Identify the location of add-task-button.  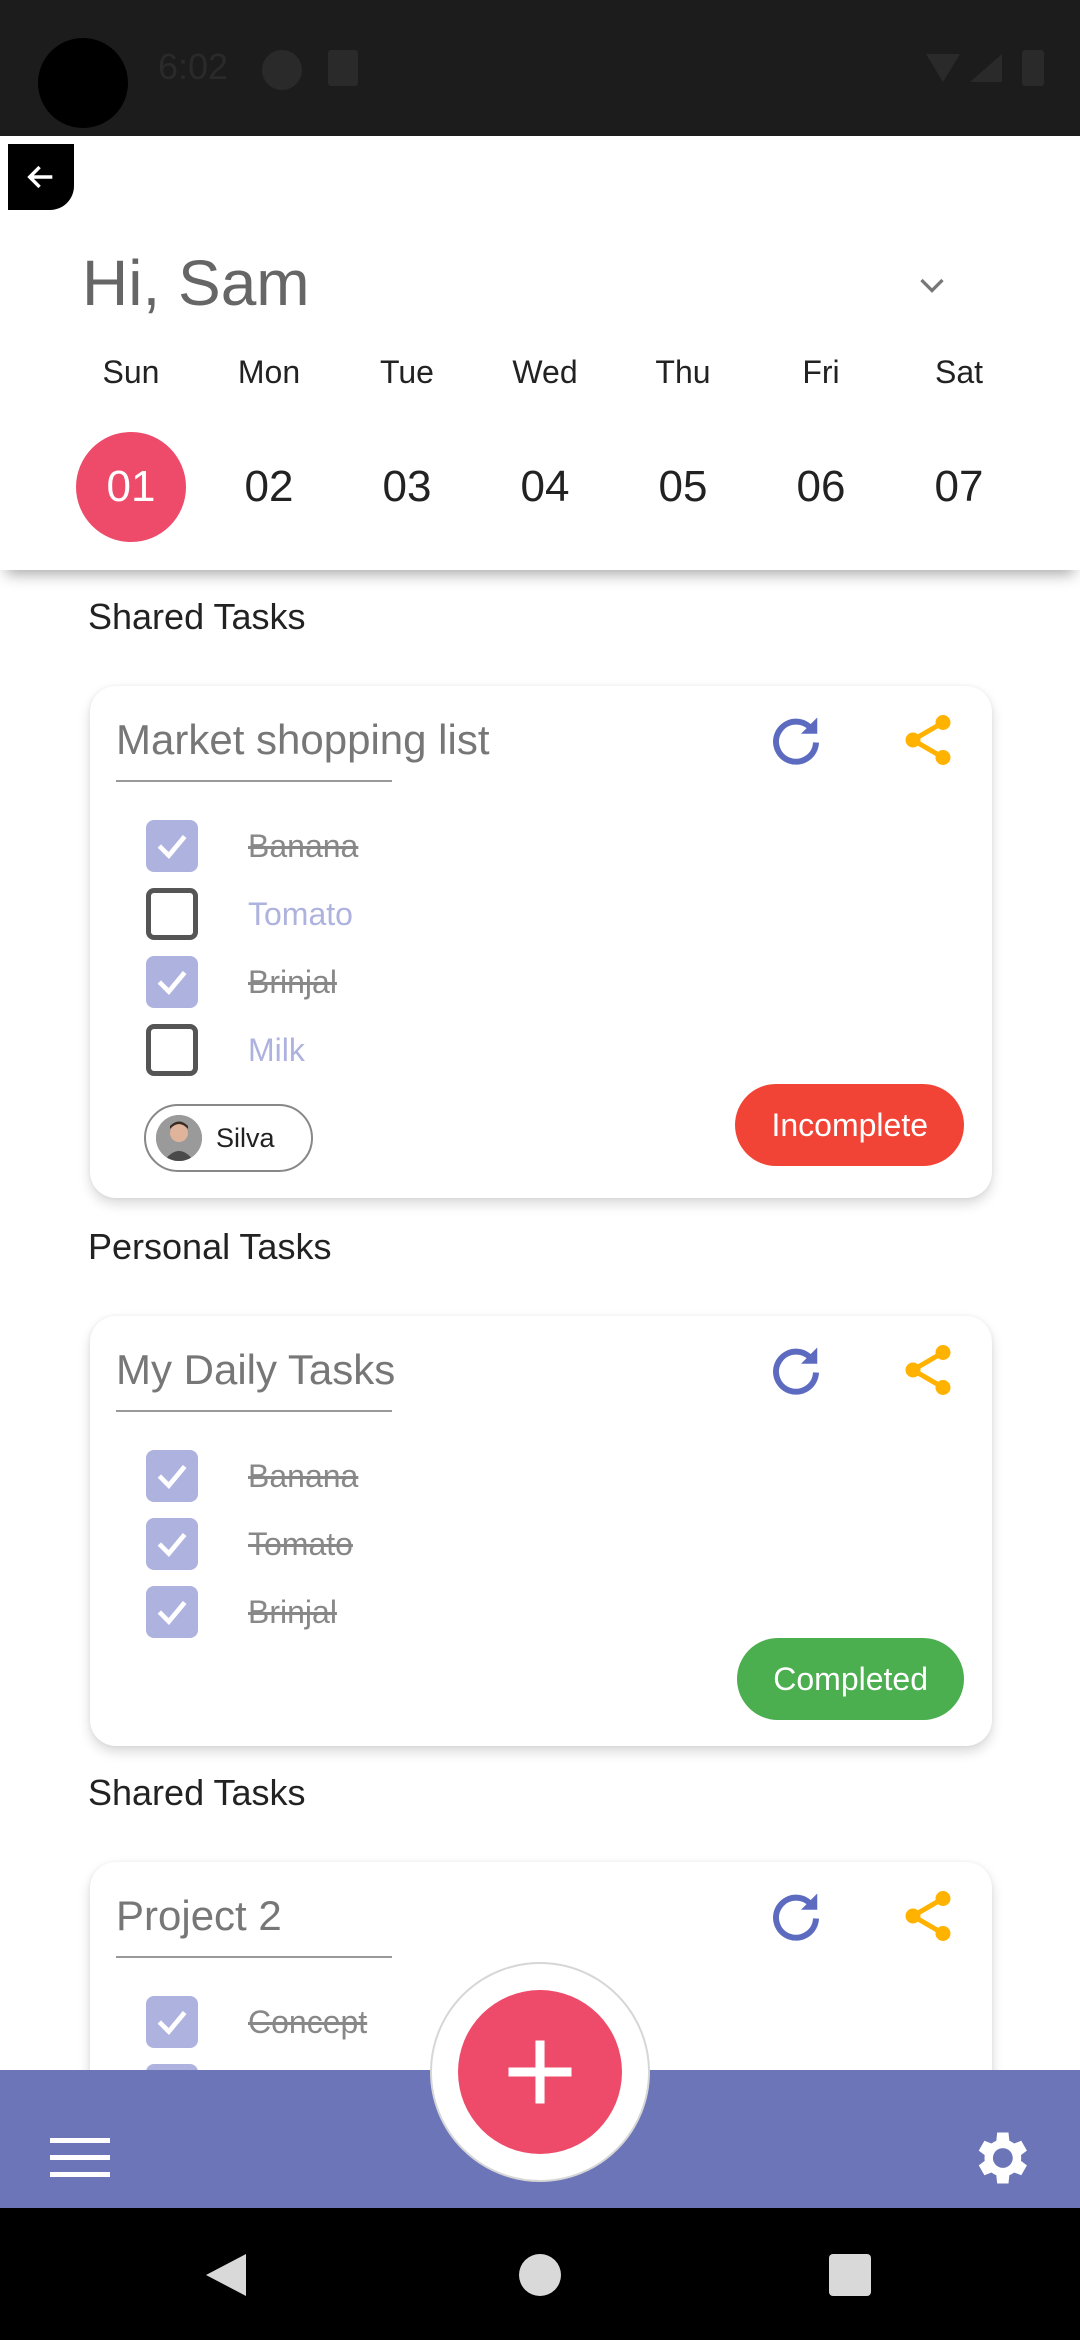
(540, 2072).